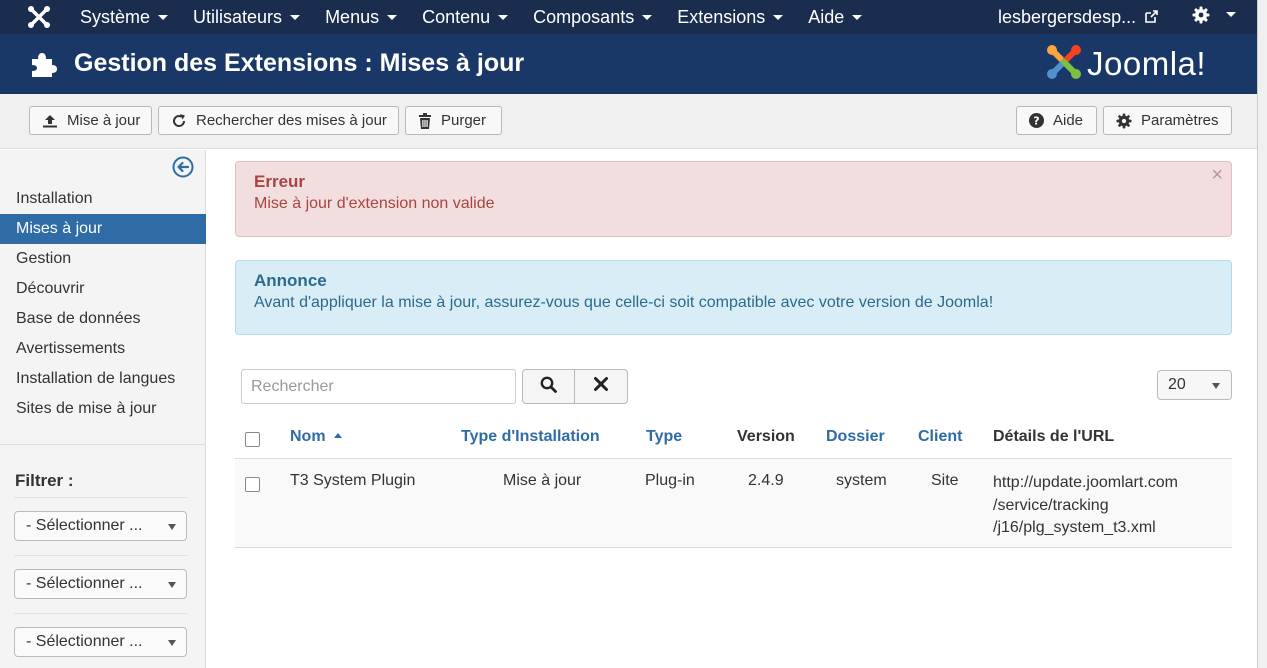 Image resolution: width=1267 pixels, height=668 pixels. I want to click on sort-install-type: Type d'Installation, so click(530, 437).